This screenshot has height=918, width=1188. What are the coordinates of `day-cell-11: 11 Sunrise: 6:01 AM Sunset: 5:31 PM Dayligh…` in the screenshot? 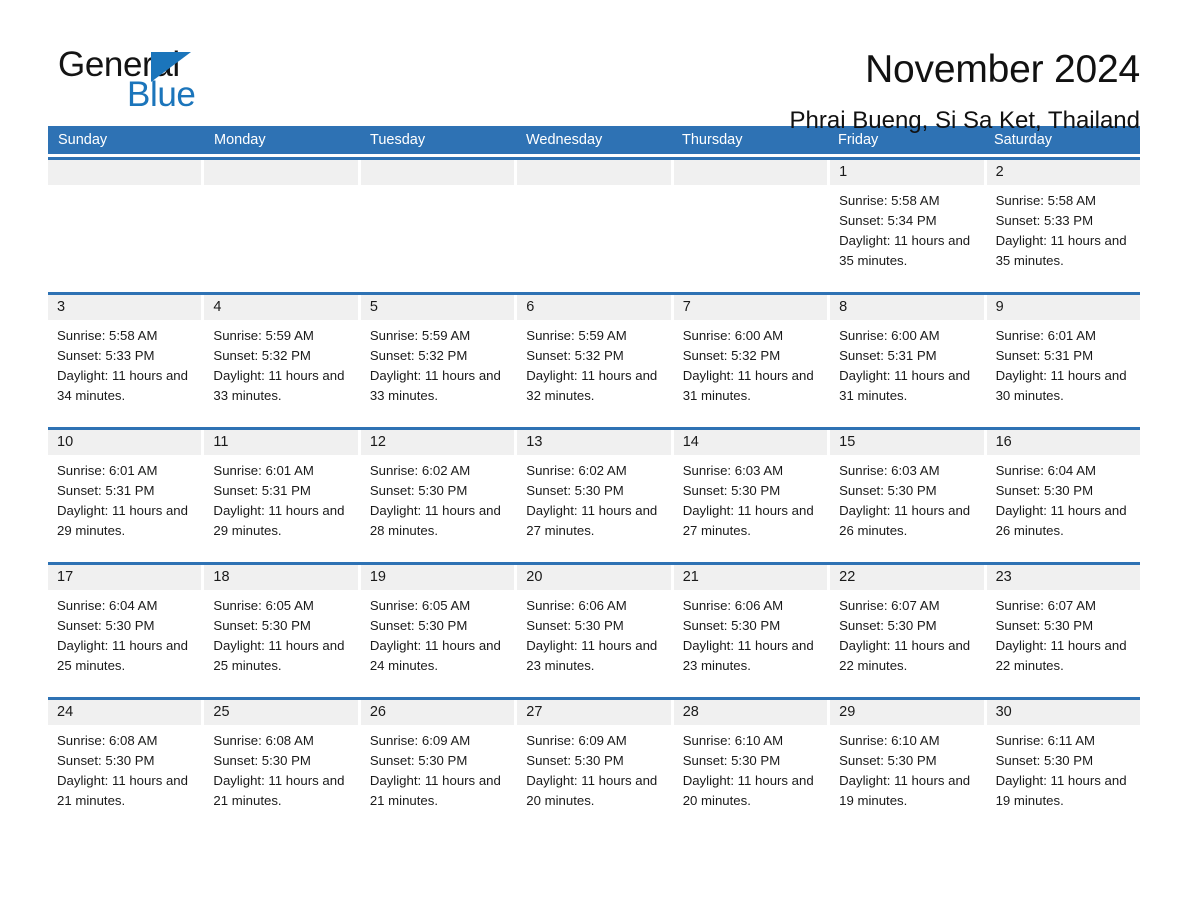 It's located at (281, 493).